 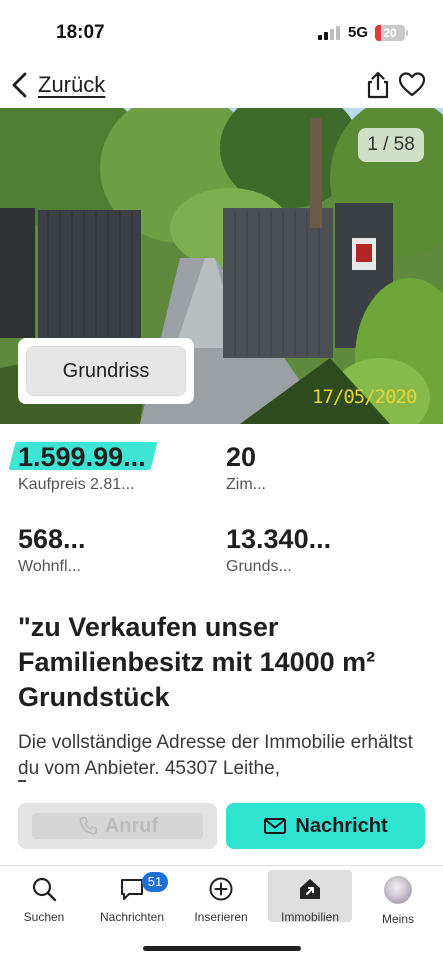 I want to click on tab-search: Suchen, so click(x=44, y=897).